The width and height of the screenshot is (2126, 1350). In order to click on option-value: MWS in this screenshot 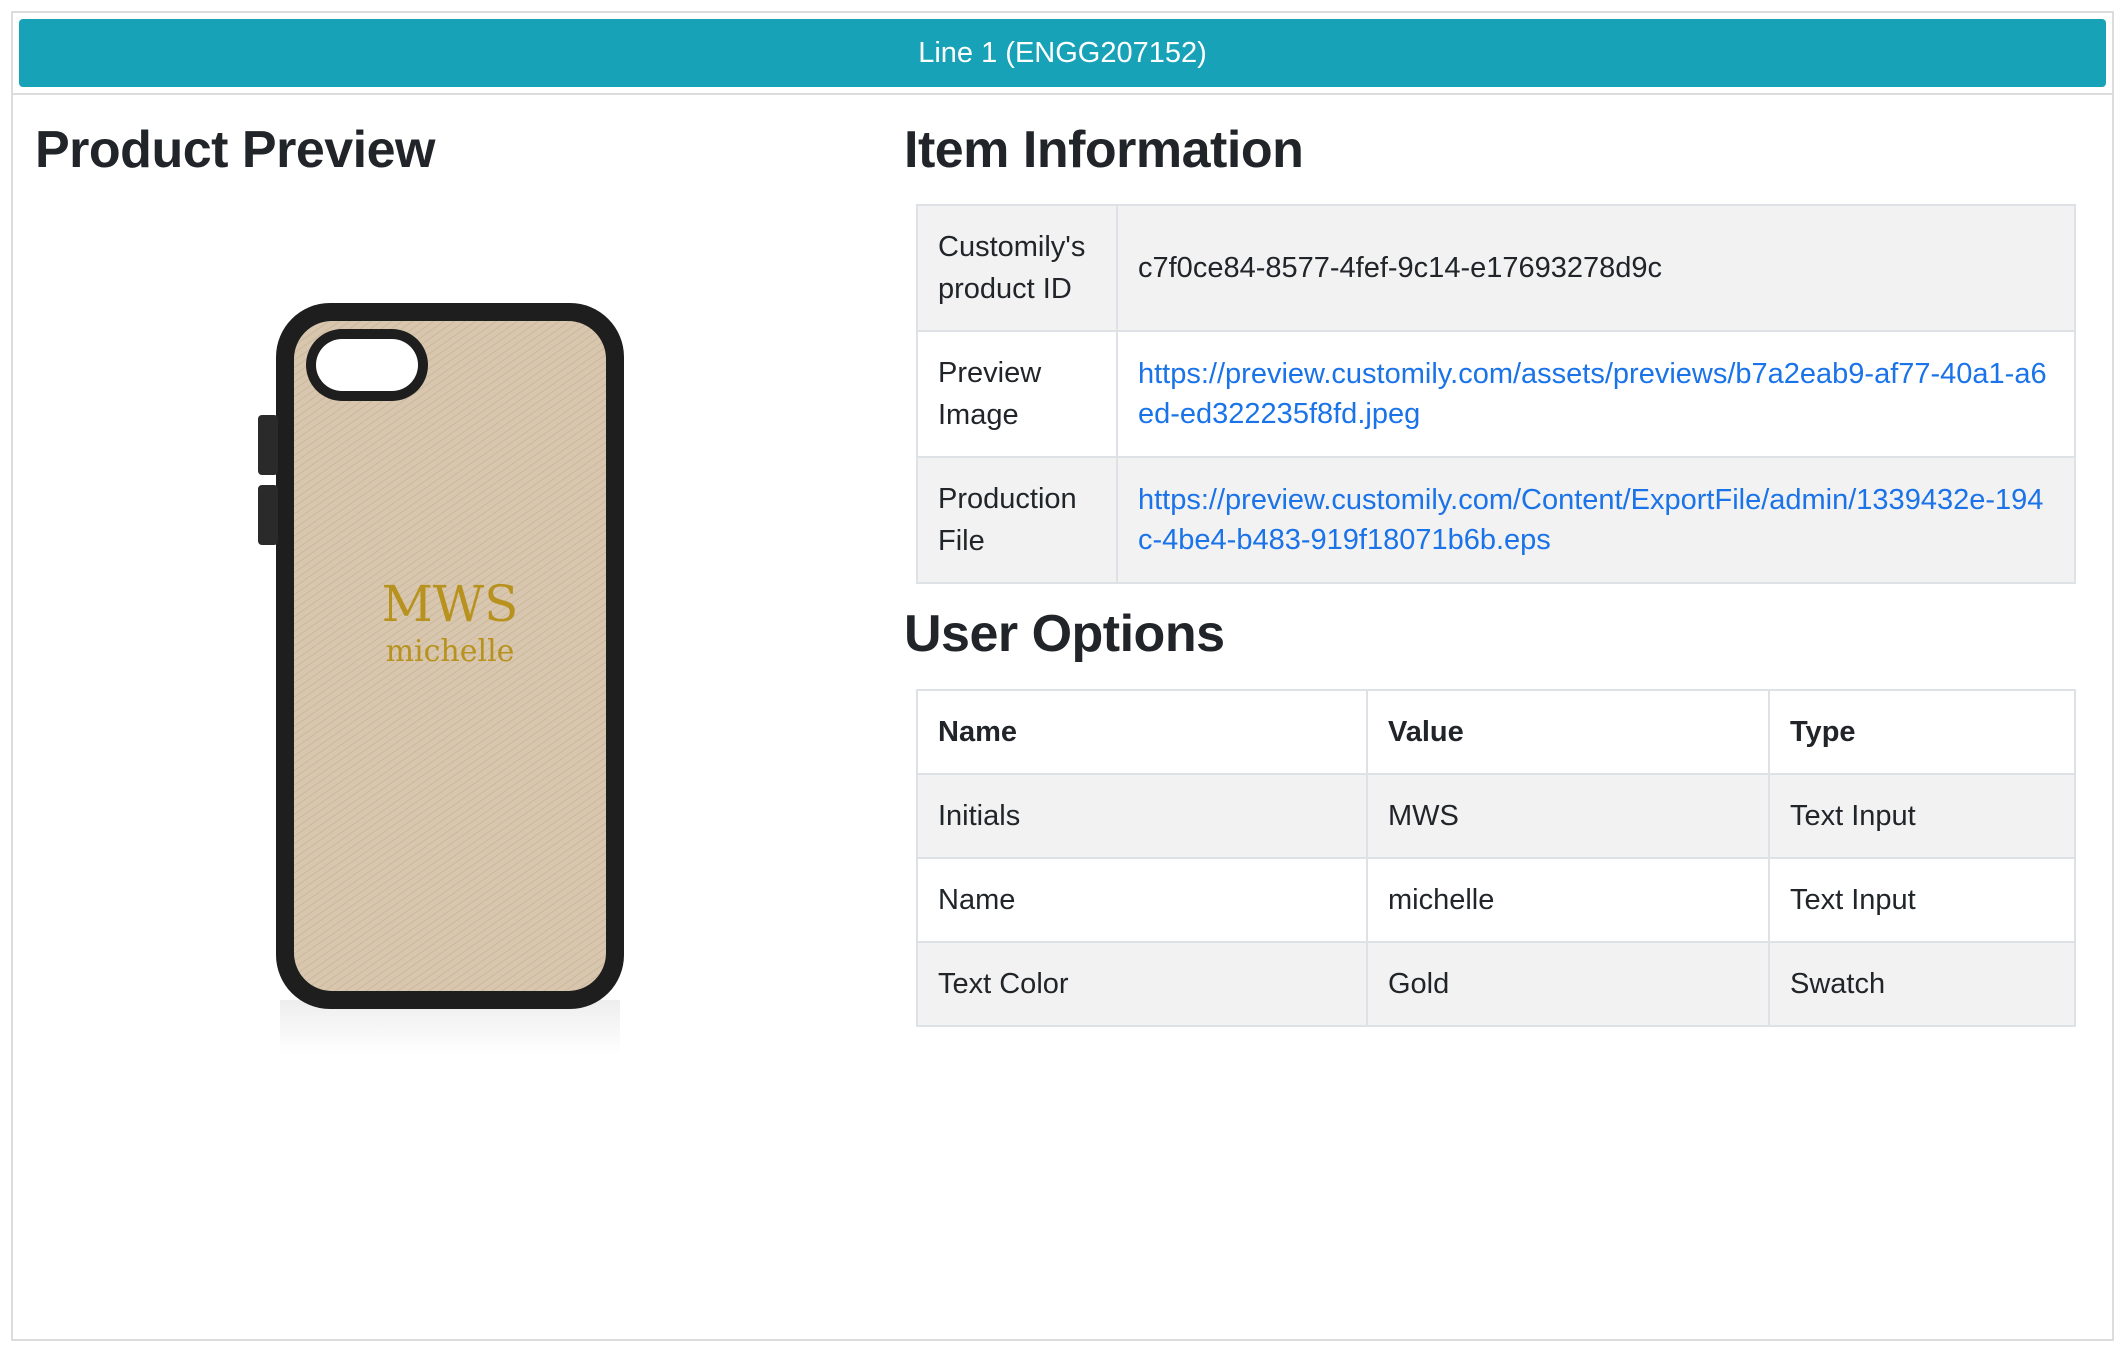, I will do `click(1568, 816)`.